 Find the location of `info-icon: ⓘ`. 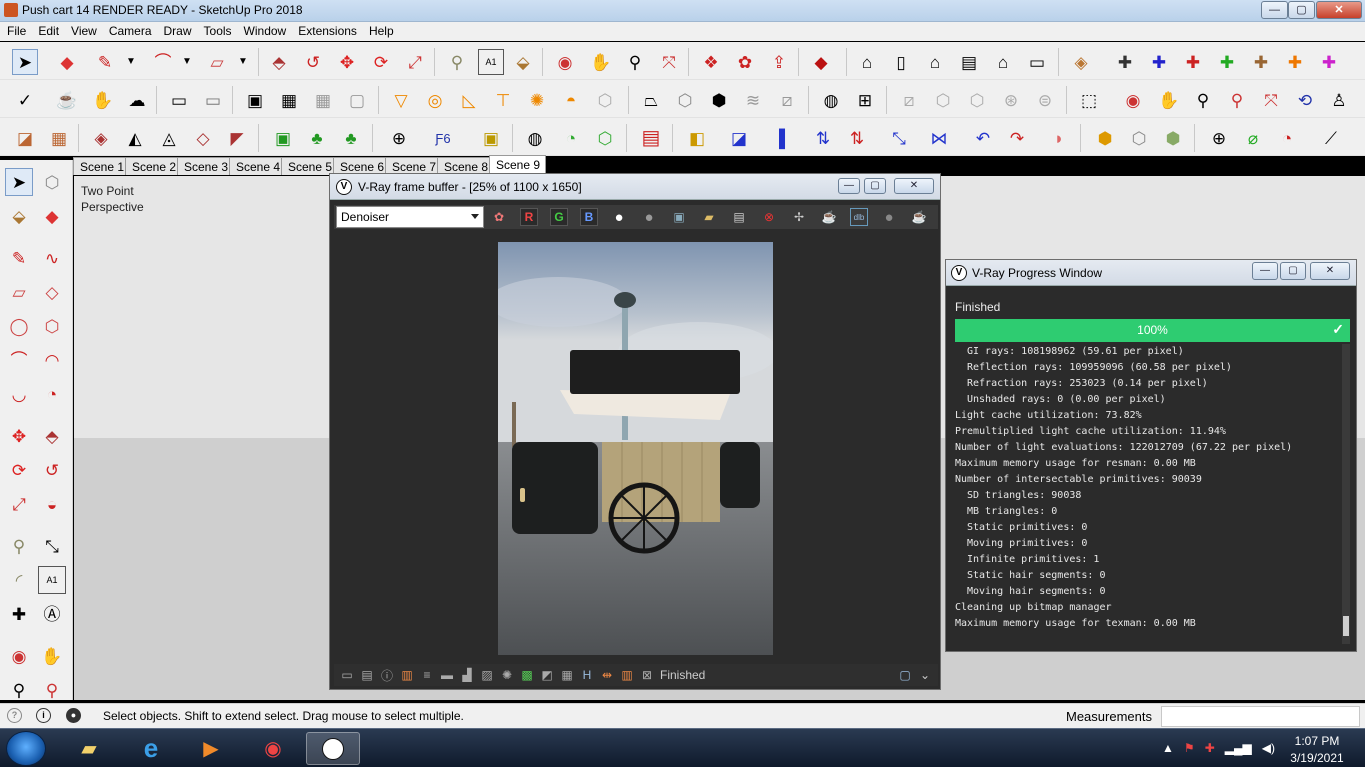

info-icon: ⓘ is located at coordinates (387, 675).